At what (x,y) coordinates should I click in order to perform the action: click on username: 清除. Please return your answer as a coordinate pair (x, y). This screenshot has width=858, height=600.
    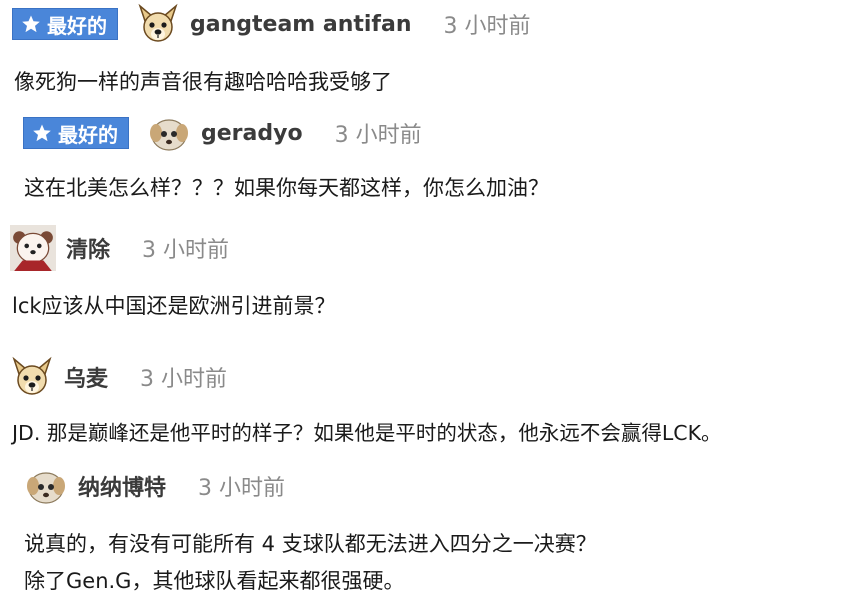
    Looking at the image, I should click on (88, 248).